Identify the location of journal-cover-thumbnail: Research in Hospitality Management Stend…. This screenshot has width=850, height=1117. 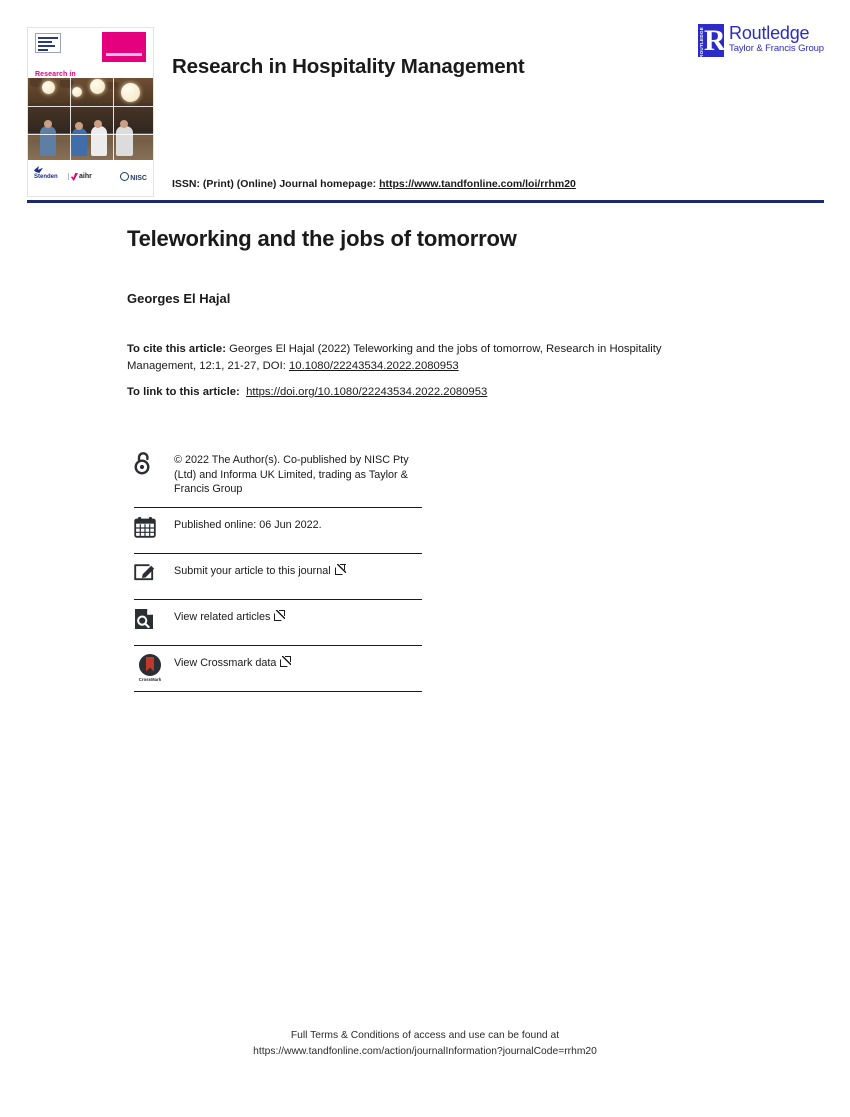
(90, 112).